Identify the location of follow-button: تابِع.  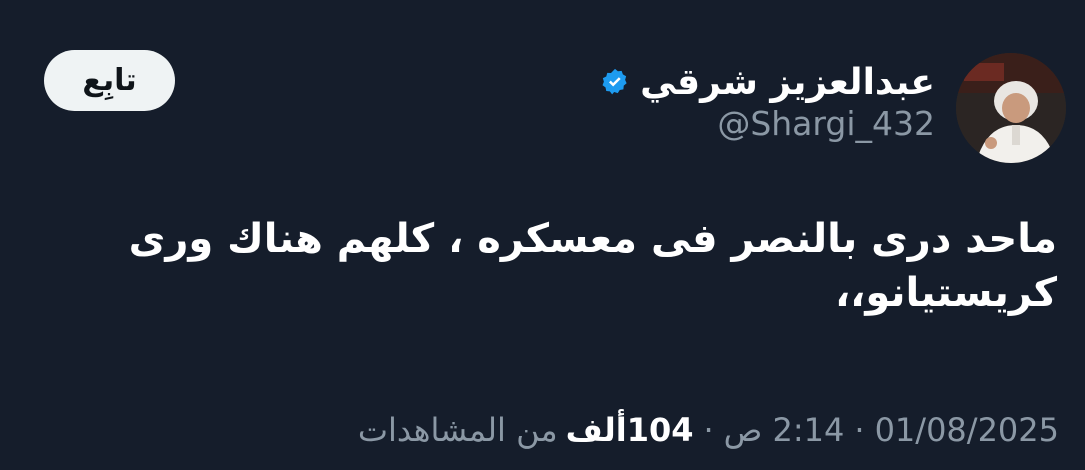
(109, 80).